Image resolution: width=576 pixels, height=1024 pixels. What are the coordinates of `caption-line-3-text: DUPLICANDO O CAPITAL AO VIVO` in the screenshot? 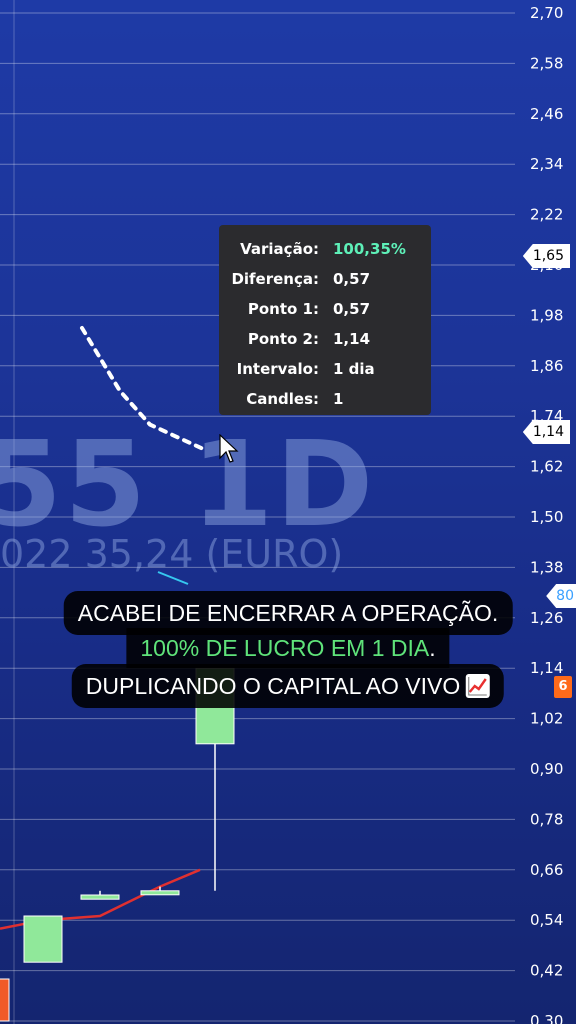 It's located at (273, 686).